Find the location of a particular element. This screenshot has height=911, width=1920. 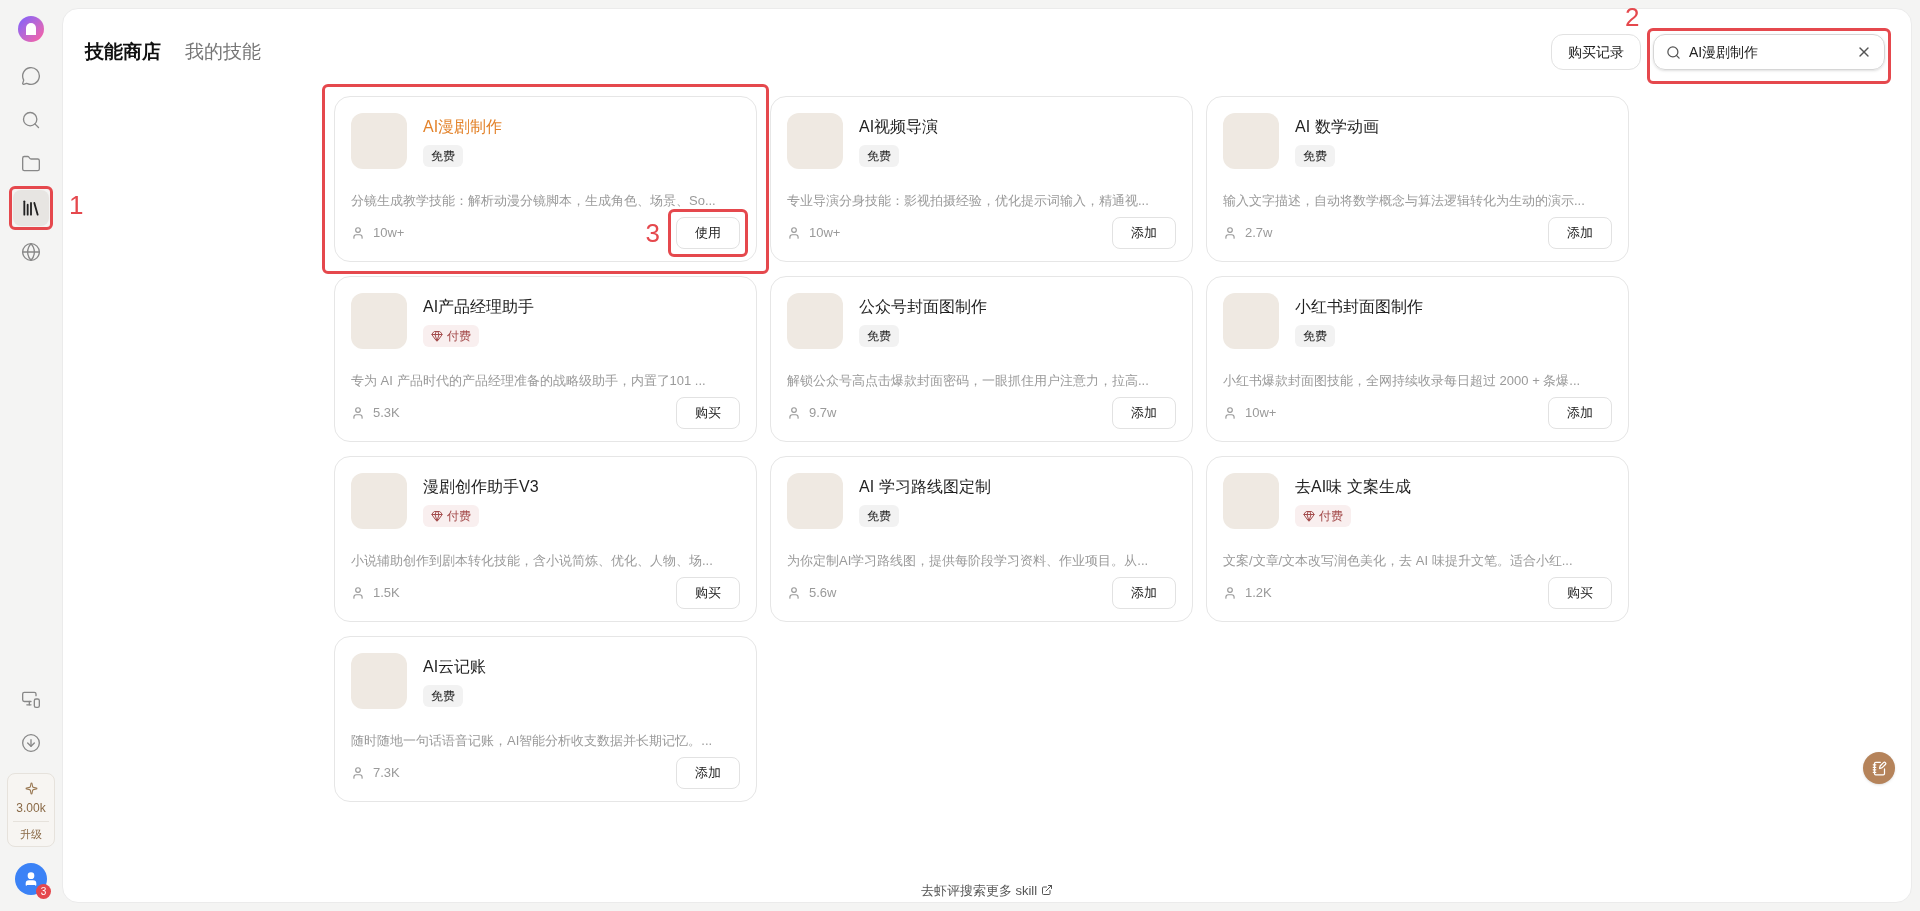

skill-title: AI产品经理助手 is located at coordinates (479, 307).